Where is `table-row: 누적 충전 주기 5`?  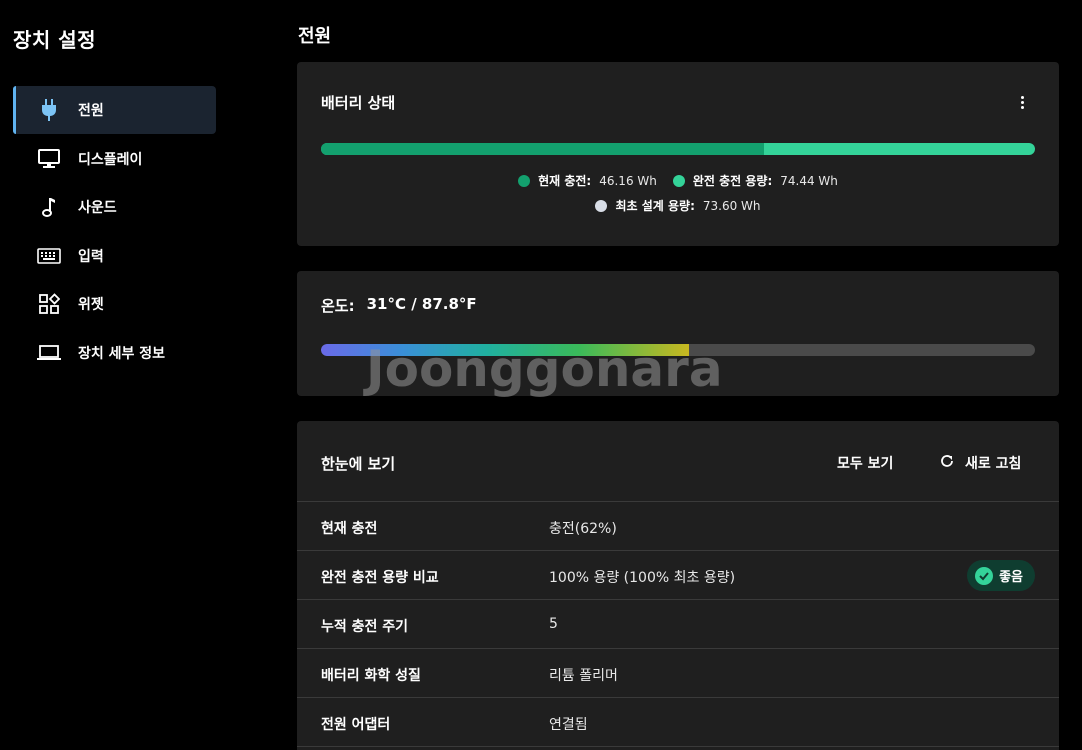
table-row: 누적 충전 주기 5 is located at coordinates (678, 624).